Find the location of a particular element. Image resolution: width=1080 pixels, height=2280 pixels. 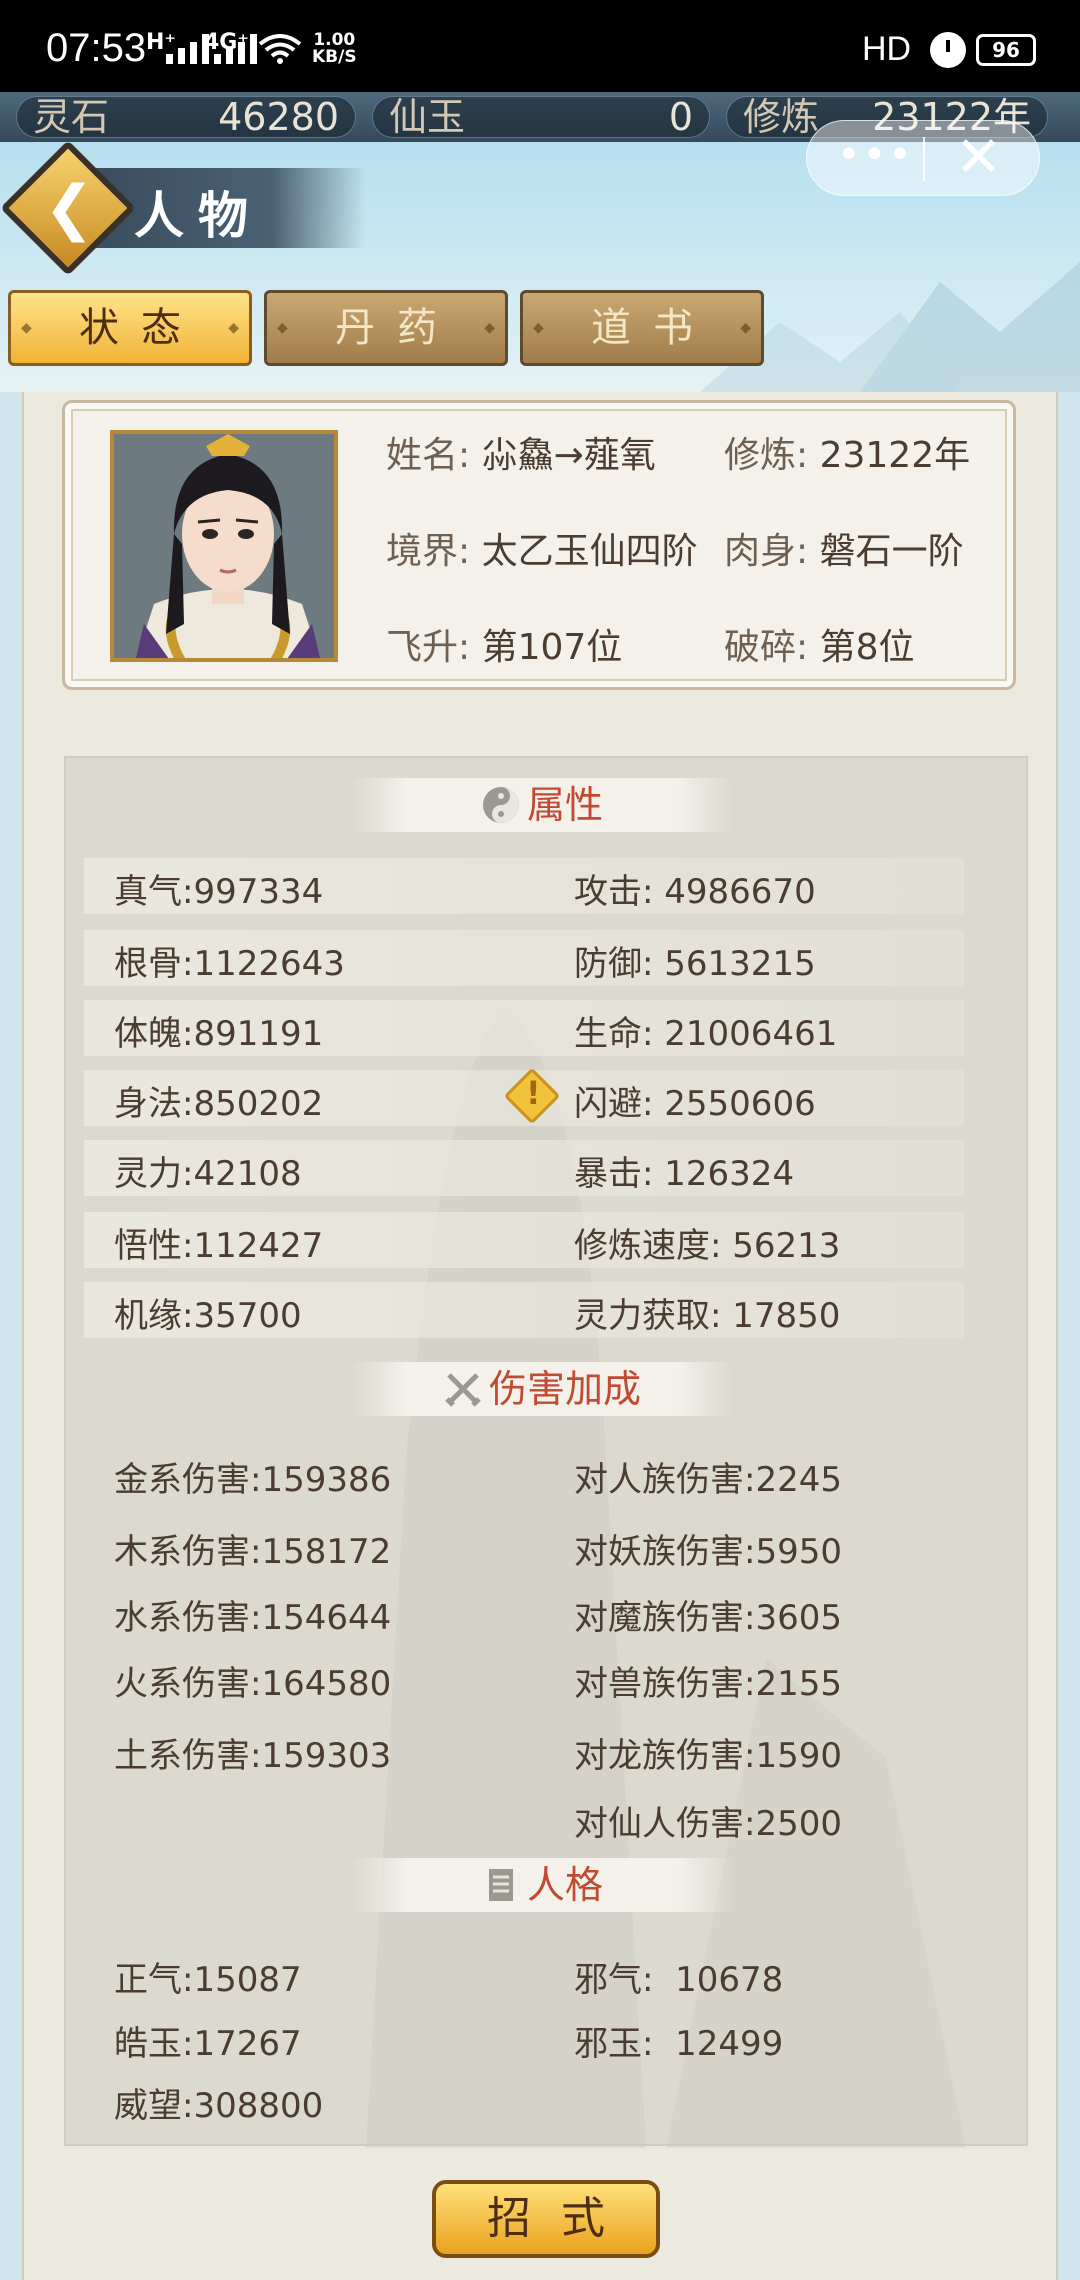

stat-value: 164580 is located at coordinates (326, 1684).